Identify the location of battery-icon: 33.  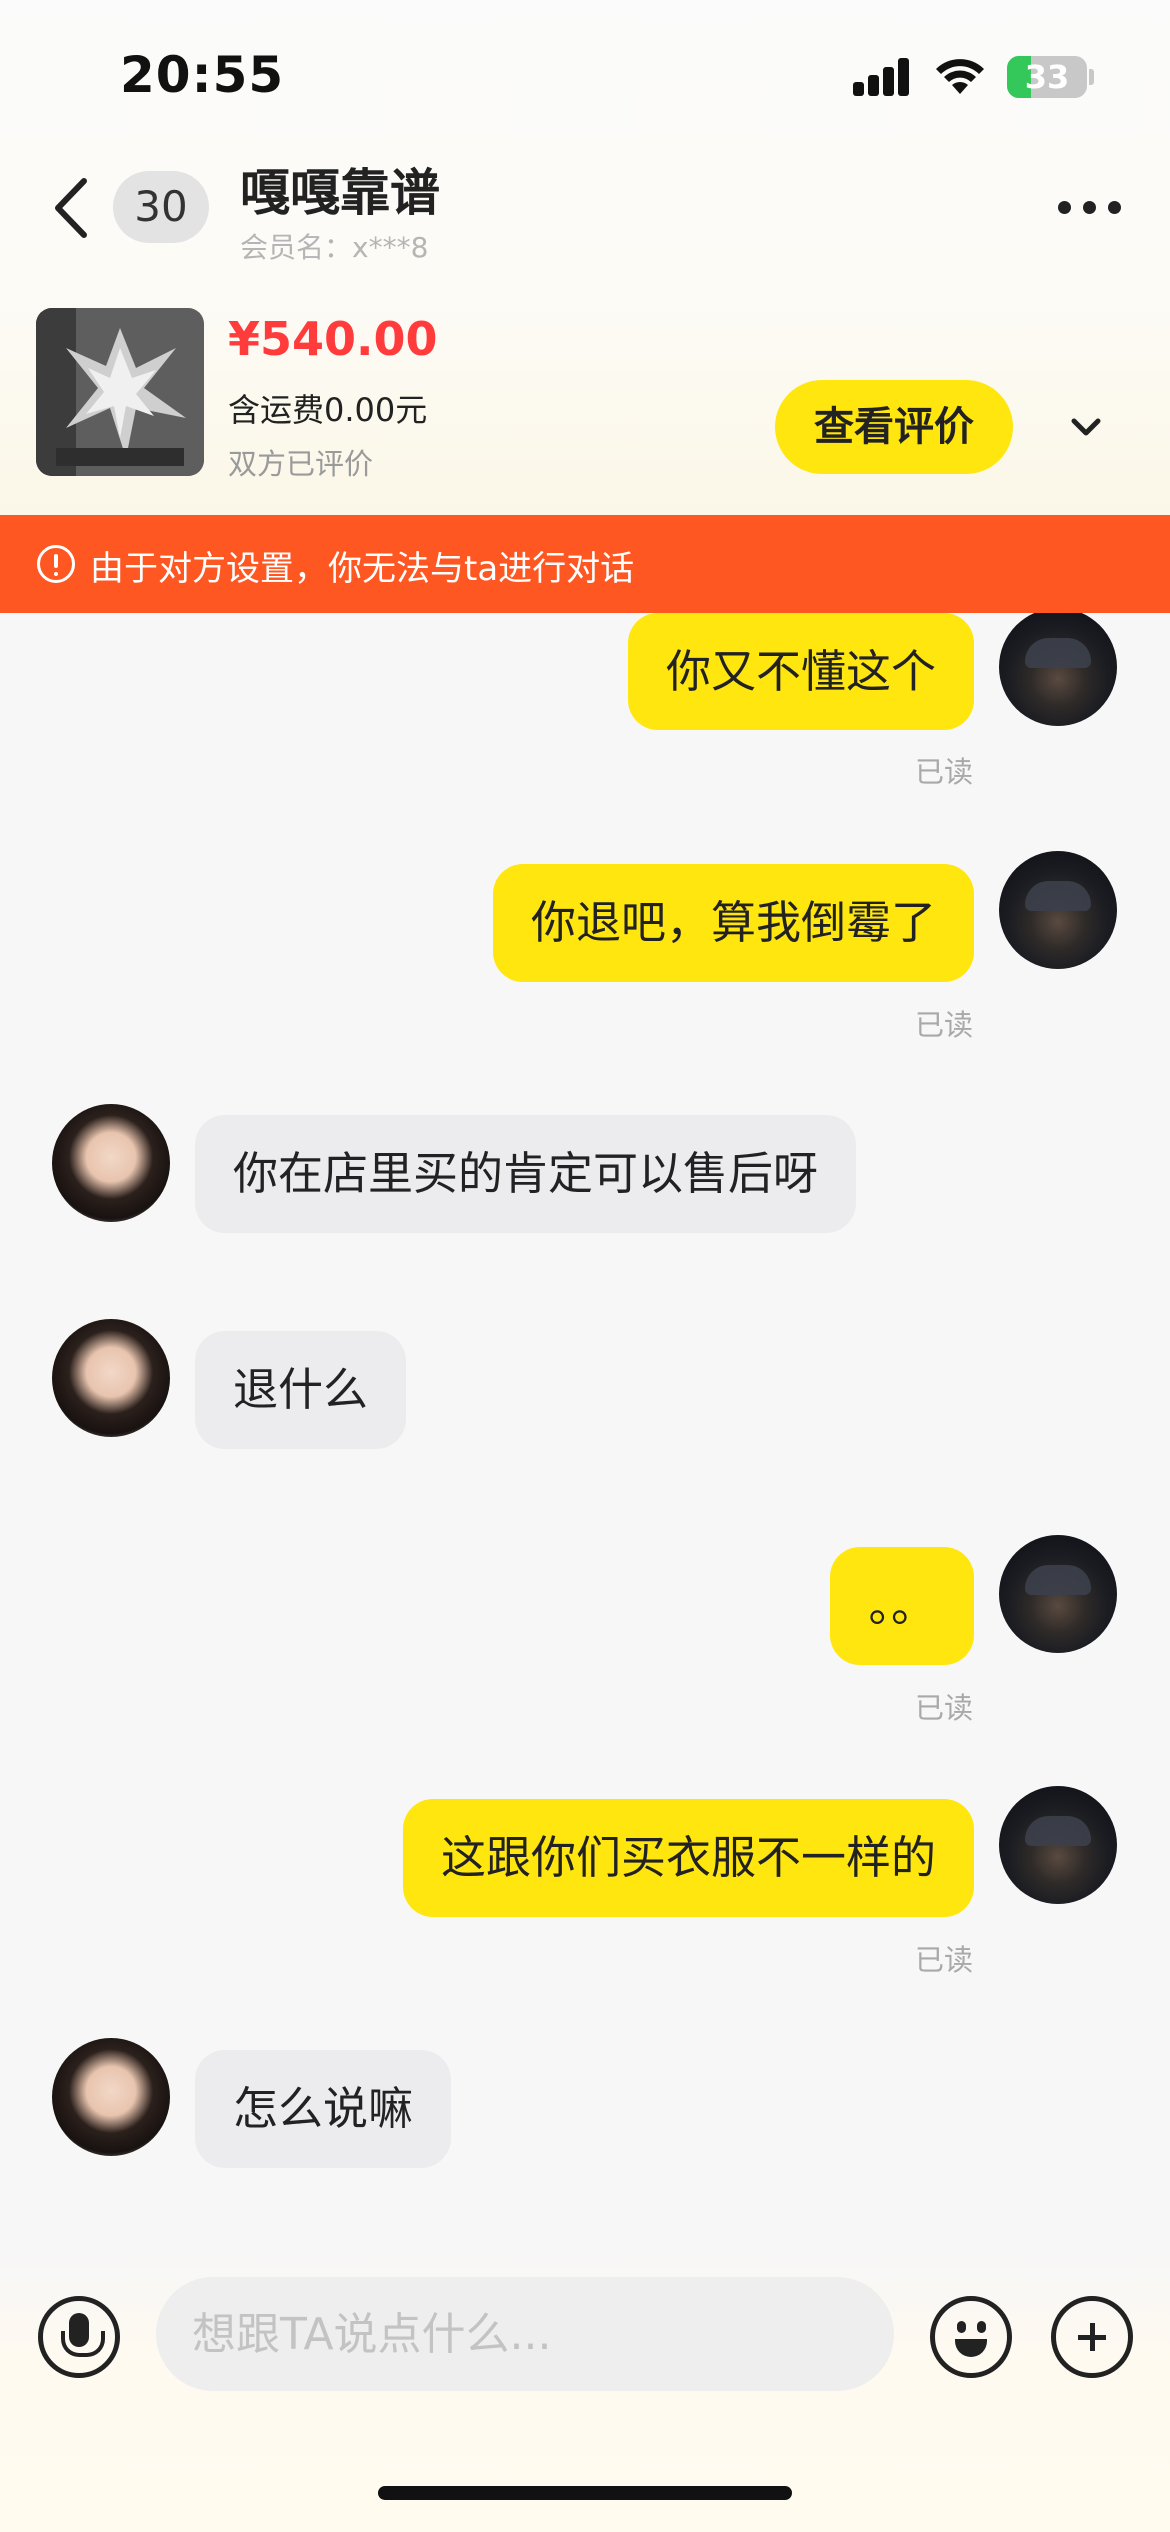
(1047, 77).